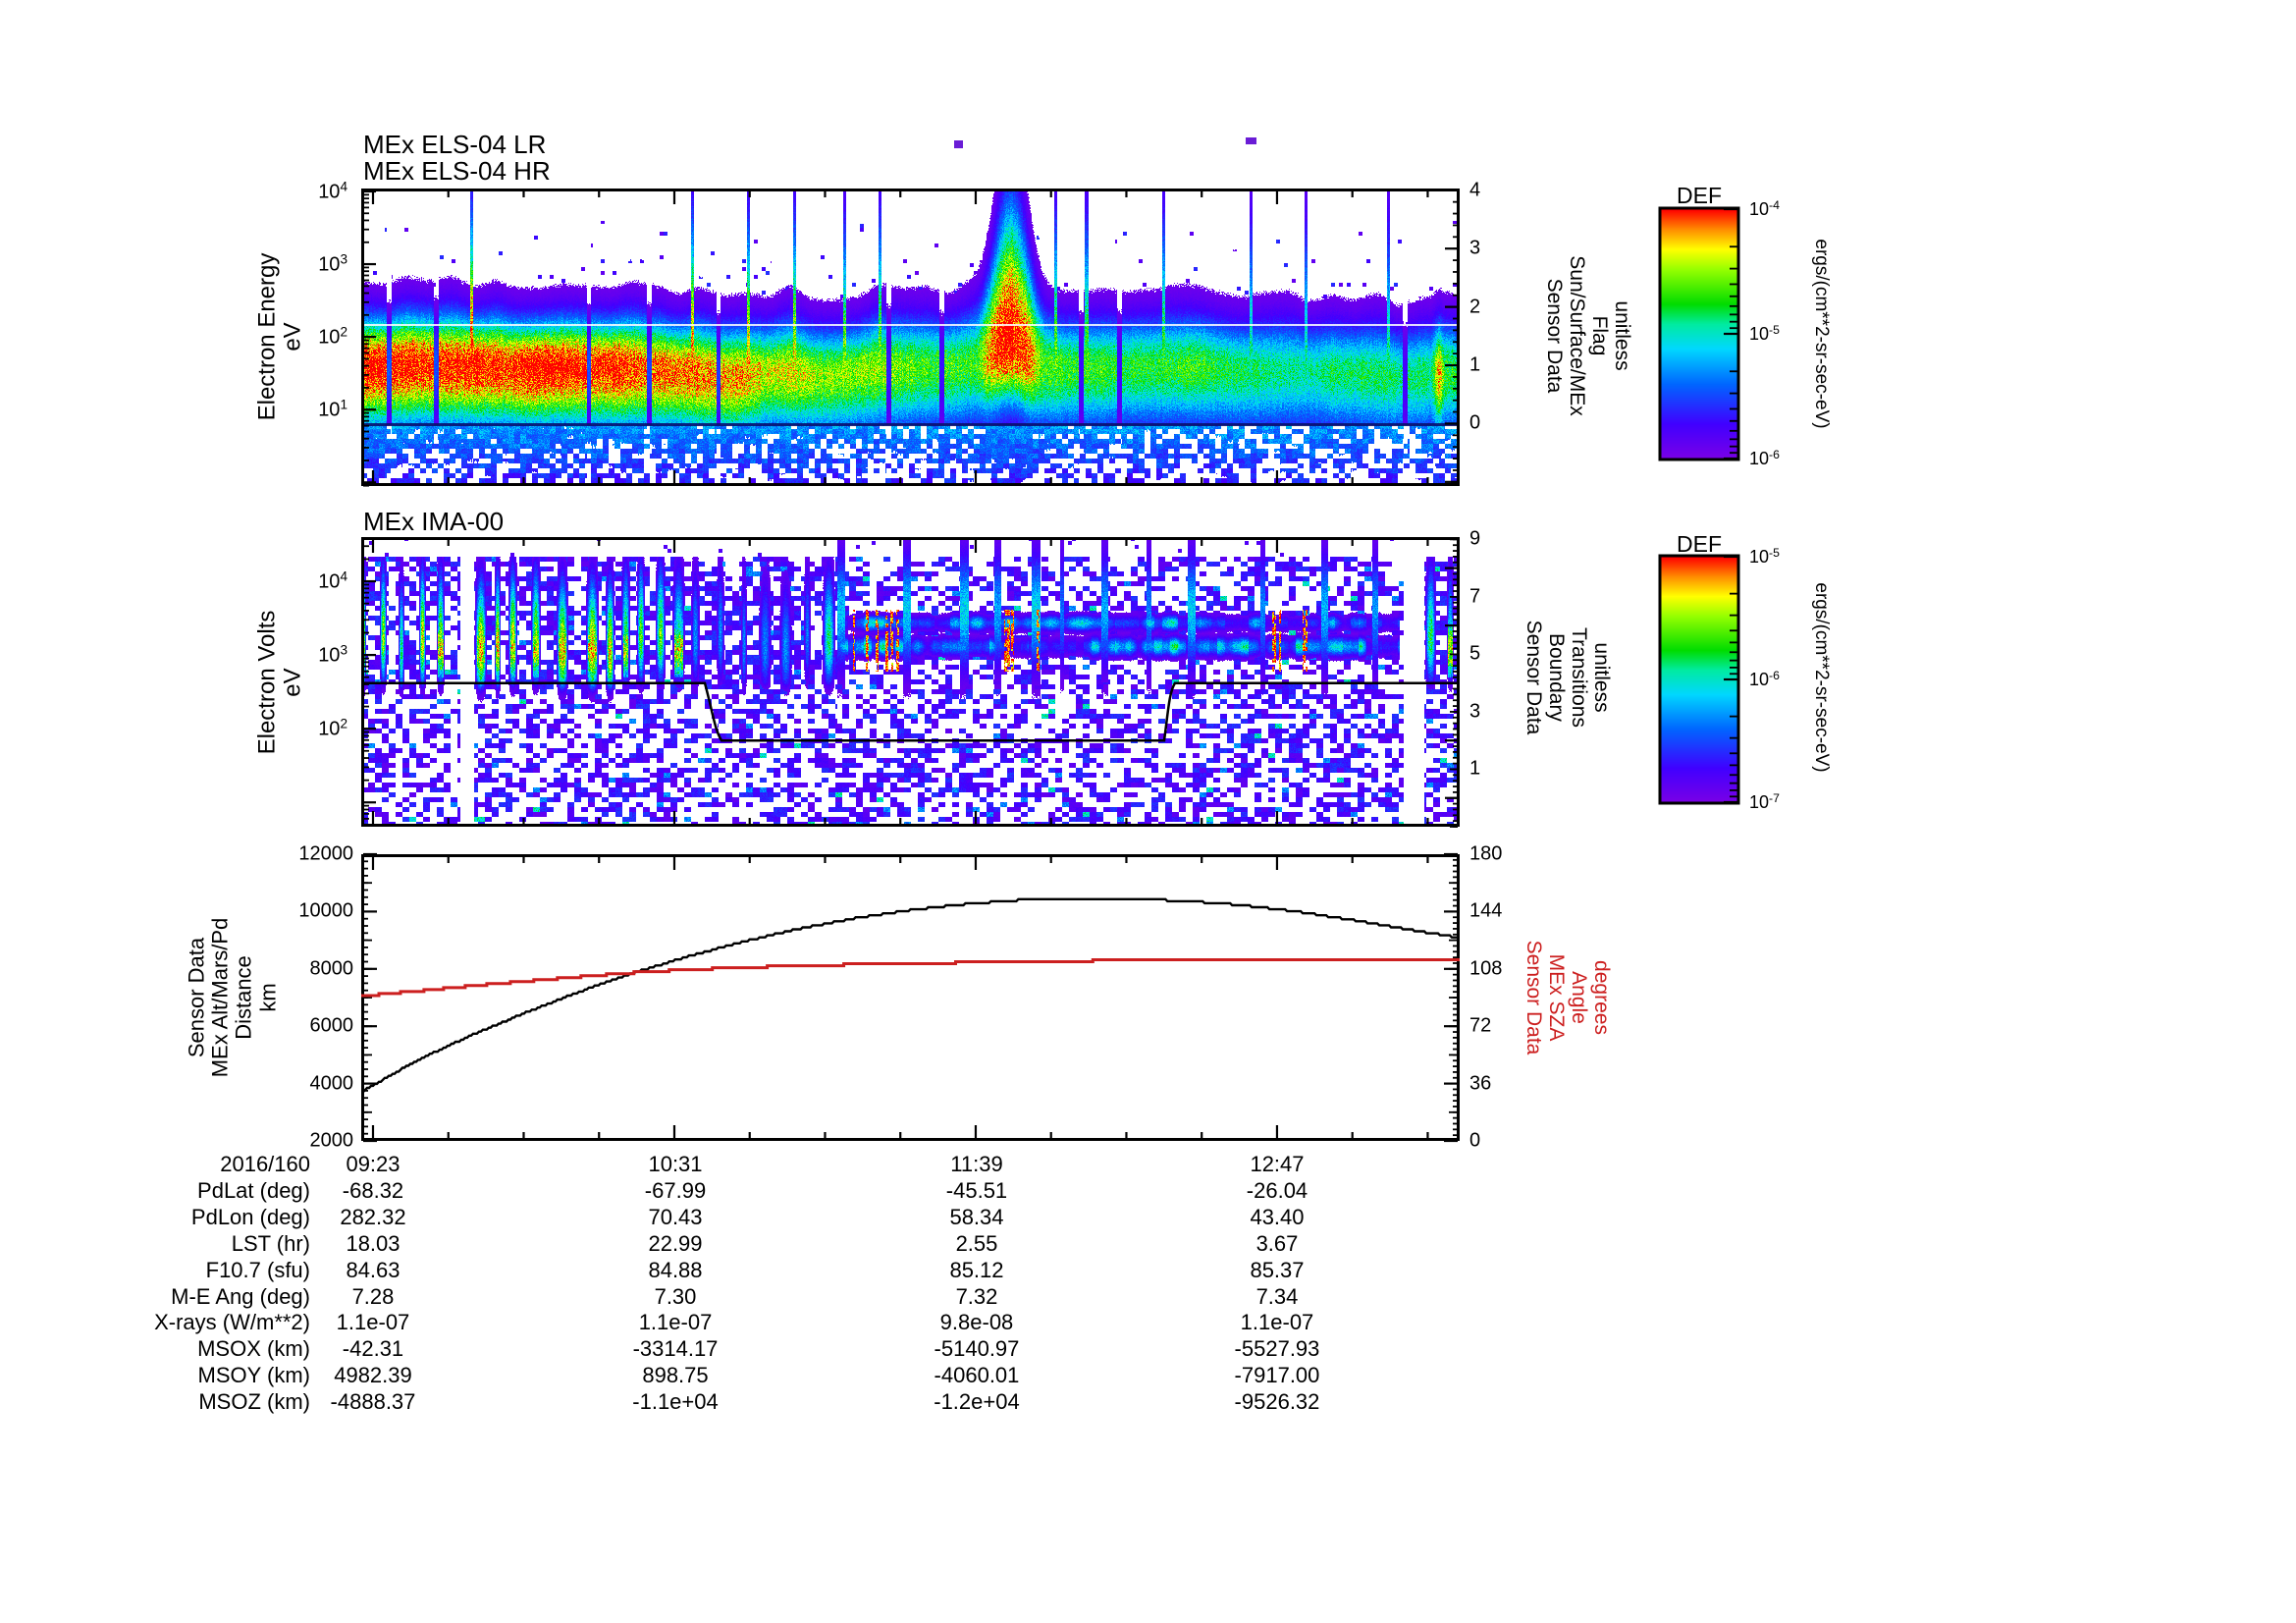  I want to click on table-cell-value: 85.37, so click(1277, 1269).